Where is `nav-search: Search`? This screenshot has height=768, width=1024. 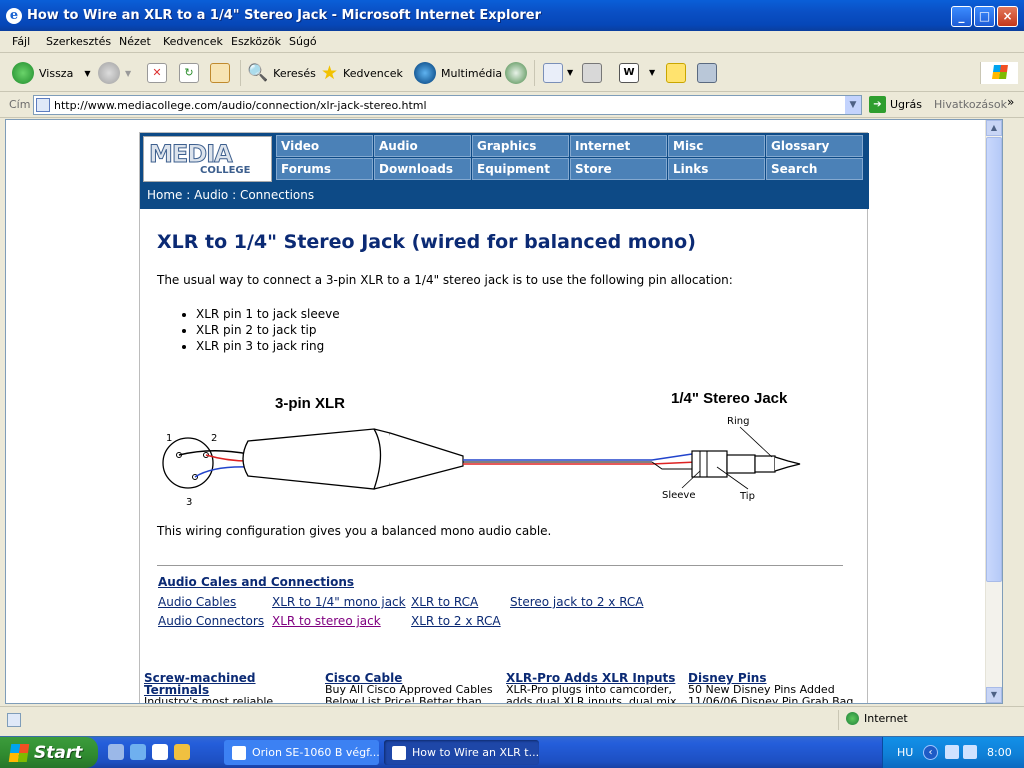 nav-search: Search is located at coordinates (814, 169).